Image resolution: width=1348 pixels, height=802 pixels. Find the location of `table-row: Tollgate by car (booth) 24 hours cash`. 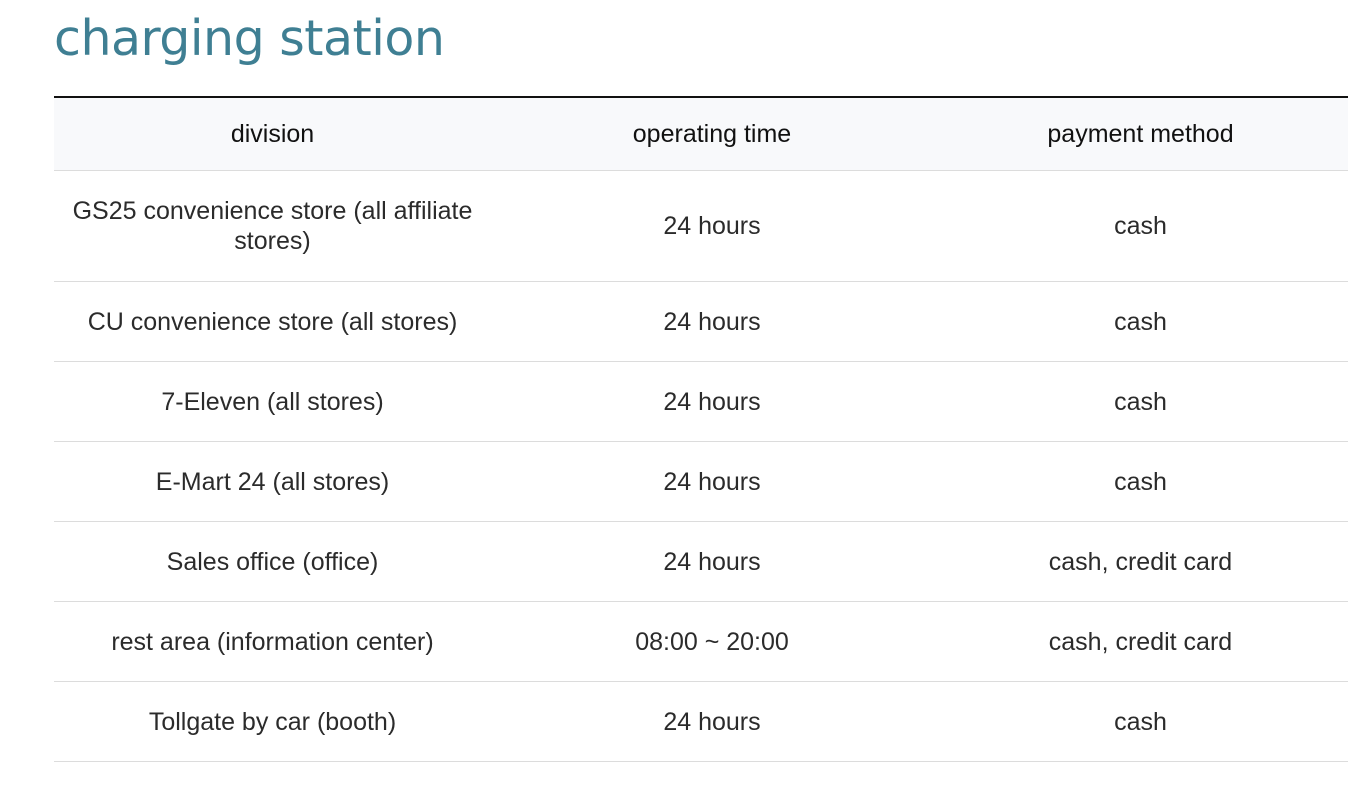

table-row: Tollgate by car (booth) 24 hours cash is located at coordinates (701, 721).